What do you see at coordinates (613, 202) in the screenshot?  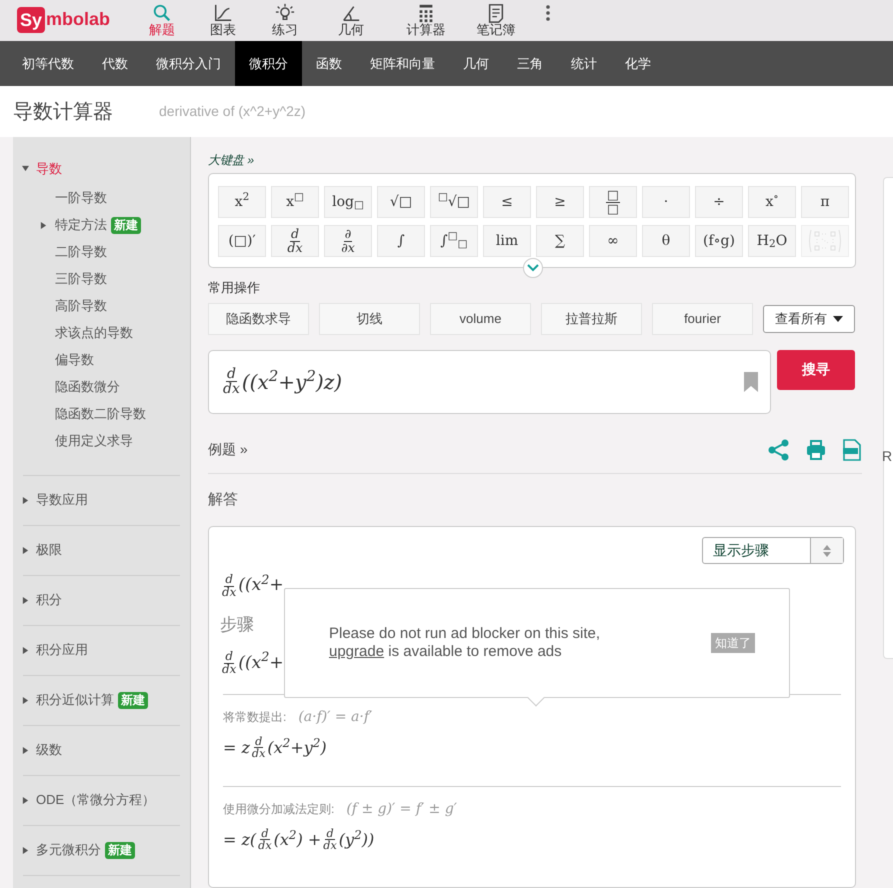 I see `keyboard-key: □ □` at bounding box center [613, 202].